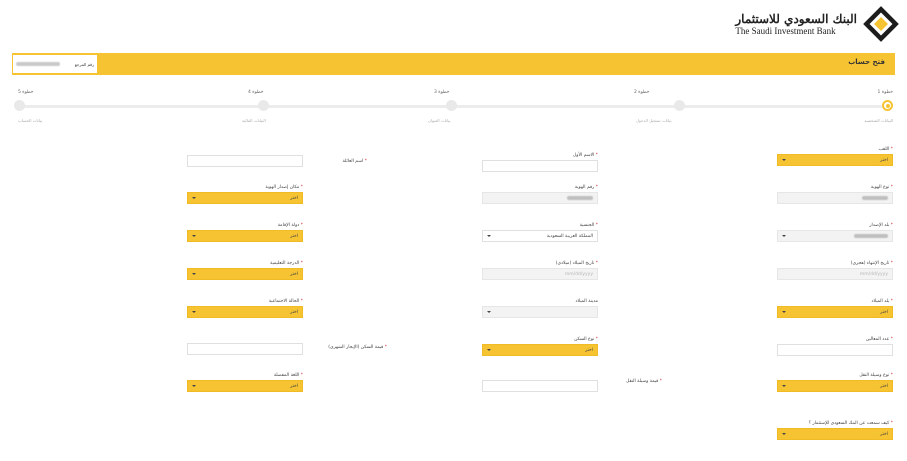 The width and height of the screenshot is (907, 461). Describe the element at coordinates (30, 120) in the screenshot. I see `step-label: بيانات الحساب` at that location.